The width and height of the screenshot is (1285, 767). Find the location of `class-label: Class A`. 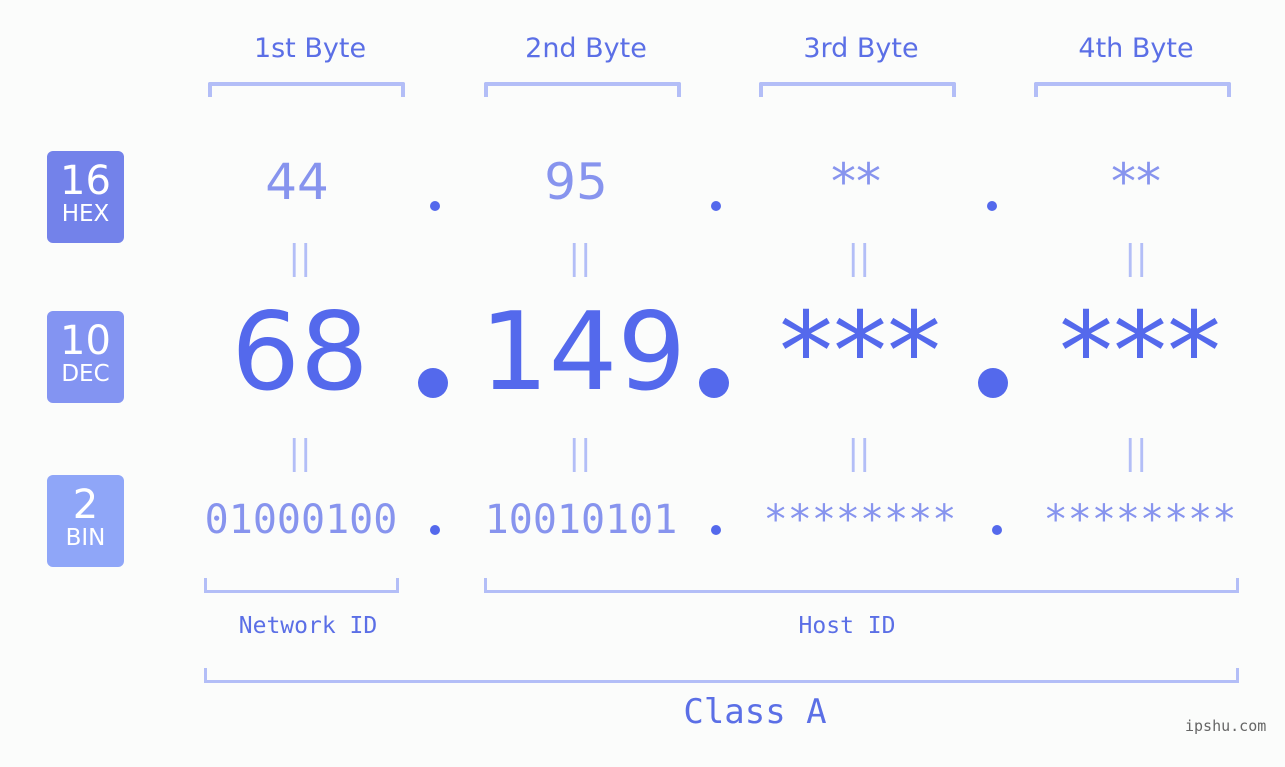

class-label: Class A is located at coordinates (755, 712).